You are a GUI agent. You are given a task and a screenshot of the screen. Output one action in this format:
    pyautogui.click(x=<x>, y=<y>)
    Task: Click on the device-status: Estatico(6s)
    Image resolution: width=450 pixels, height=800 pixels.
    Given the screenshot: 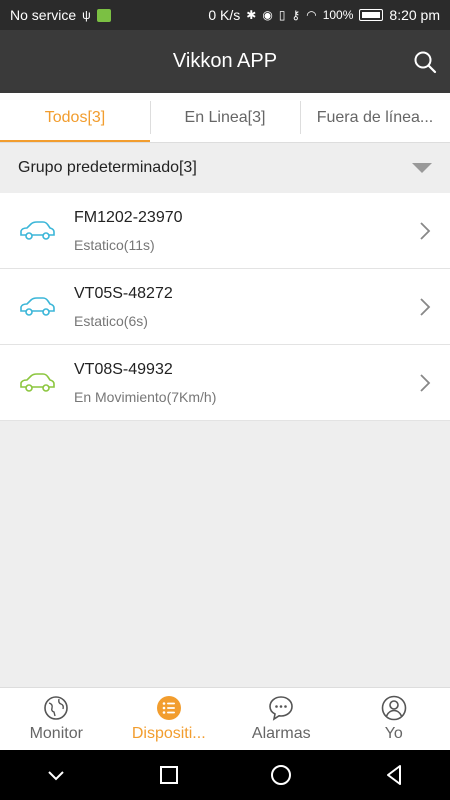 What is the action you would take?
    pyautogui.click(x=111, y=320)
    